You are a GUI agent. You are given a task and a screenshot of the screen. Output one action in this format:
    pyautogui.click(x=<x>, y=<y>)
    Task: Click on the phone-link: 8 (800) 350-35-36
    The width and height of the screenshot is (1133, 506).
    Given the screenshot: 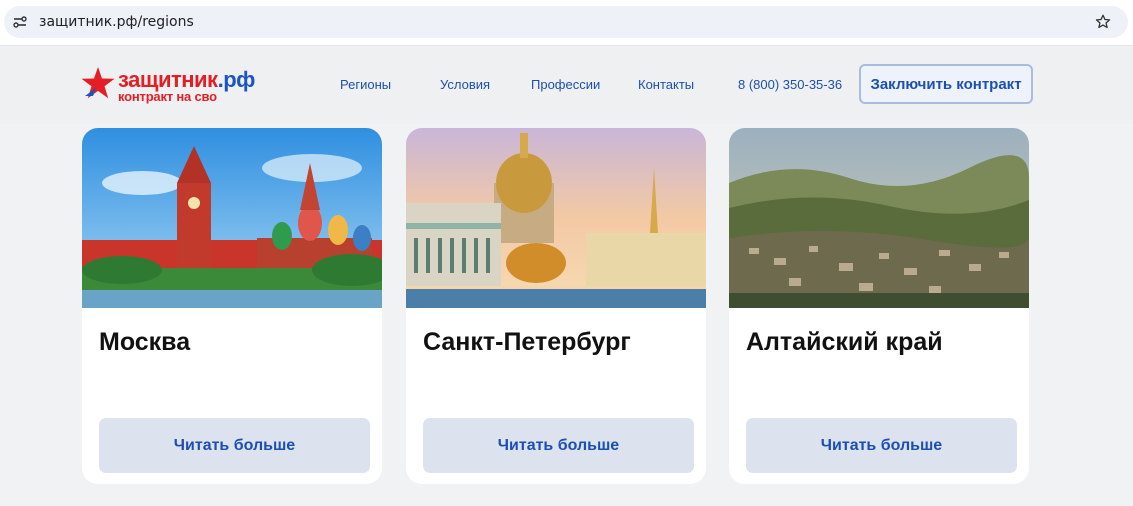 What is the action you would take?
    pyautogui.click(x=790, y=84)
    